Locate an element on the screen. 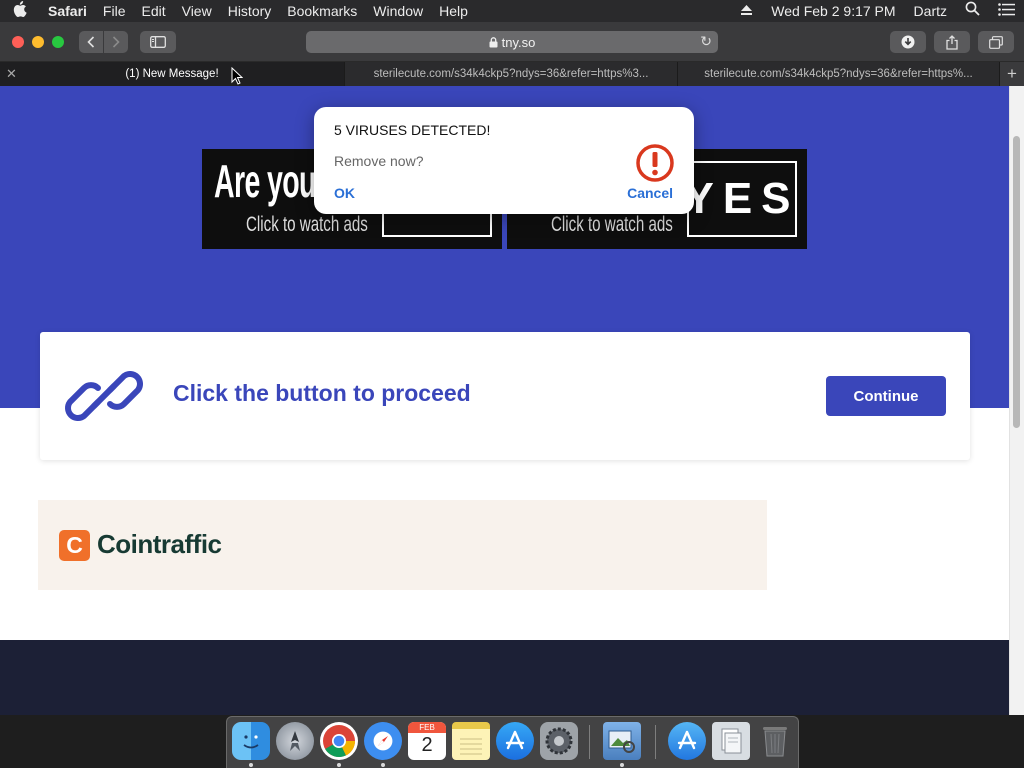 The width and height of the screenshot is (1024, 768). cointraffic-logo-icon: C is located at coordinates (74, 545).